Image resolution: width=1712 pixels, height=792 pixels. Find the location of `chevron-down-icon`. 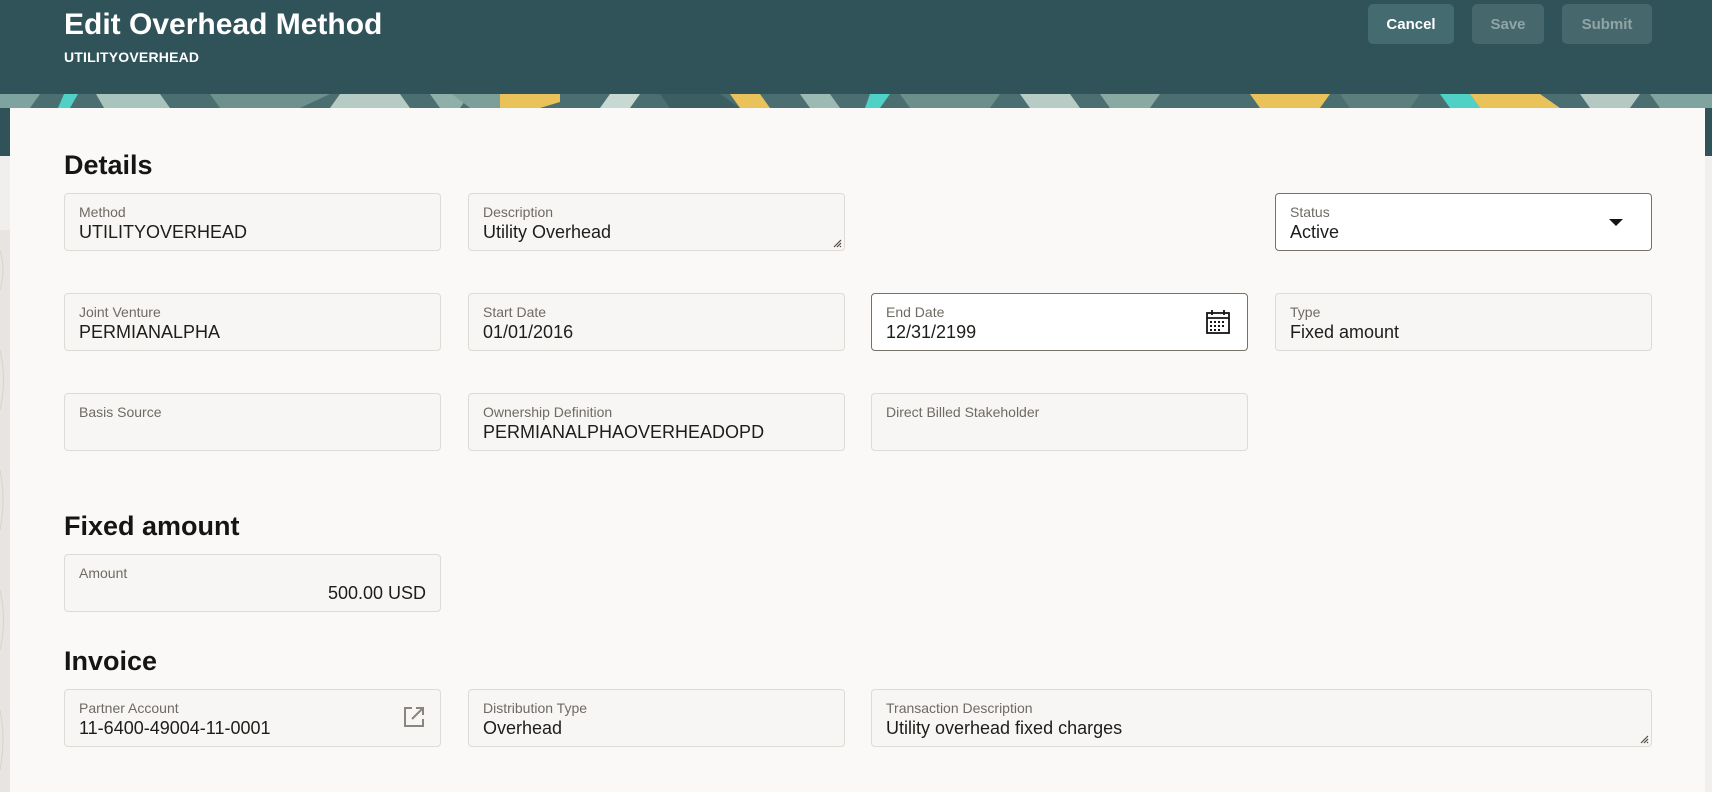

chevron-down-icon is located at coordinates (1616, 222).